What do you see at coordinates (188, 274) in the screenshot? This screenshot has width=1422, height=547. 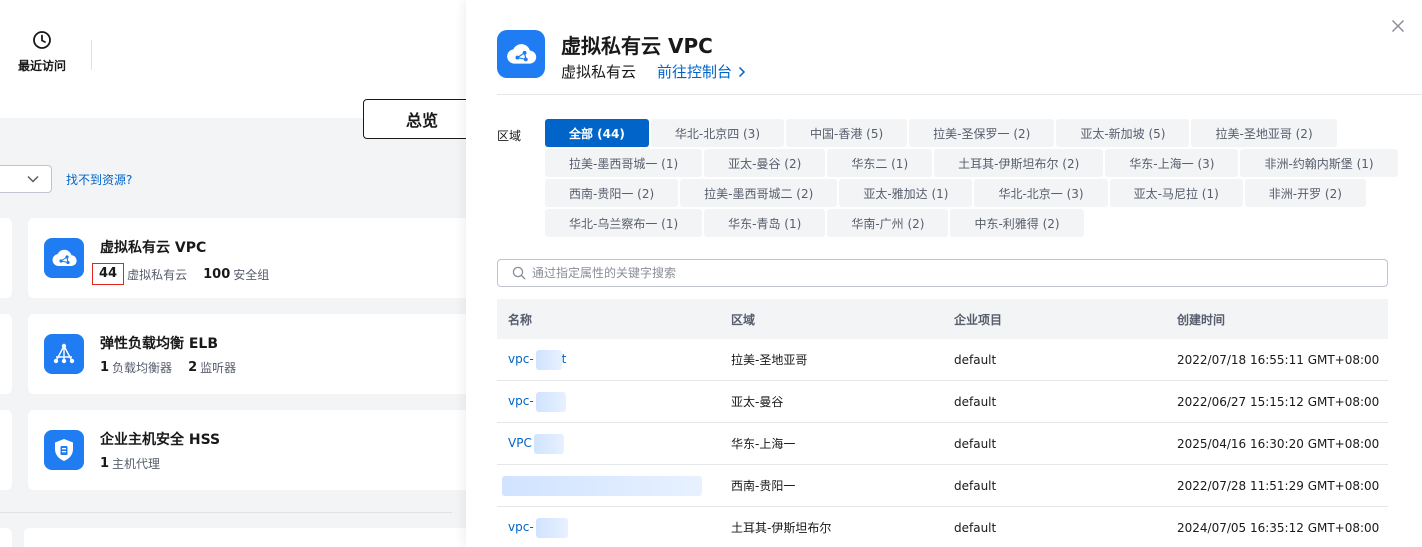 I see `service-stats: 44 虚拟私有云 100 安全组` at bounding box center [188, 274].